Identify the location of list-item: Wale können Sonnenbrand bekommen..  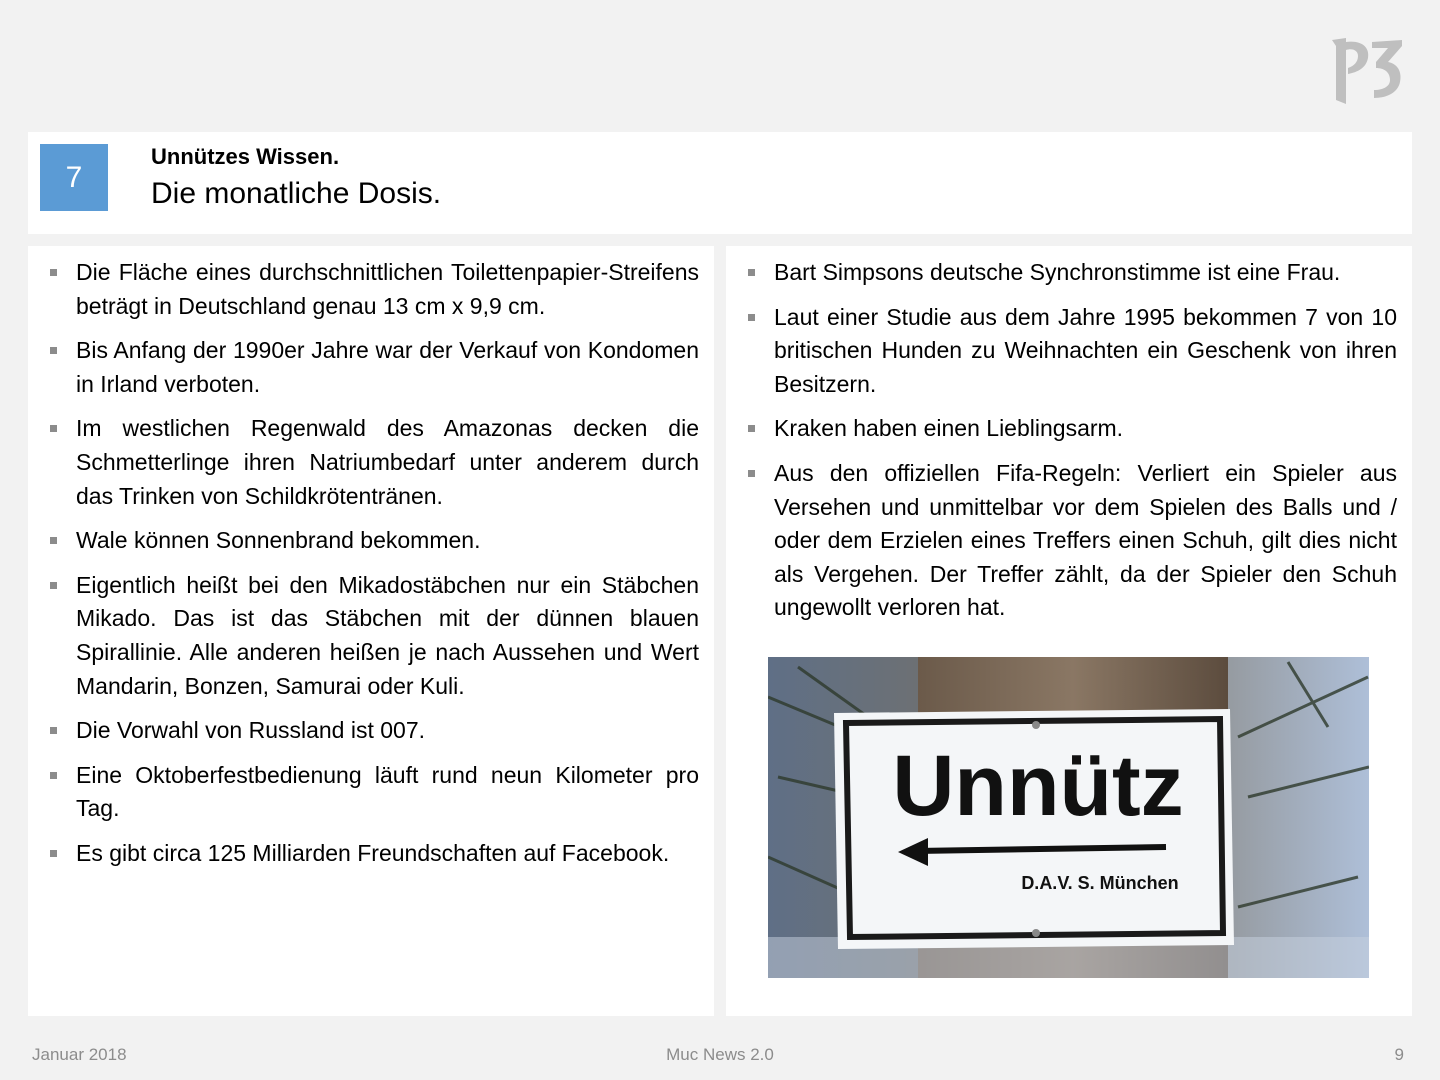
(373, 541).